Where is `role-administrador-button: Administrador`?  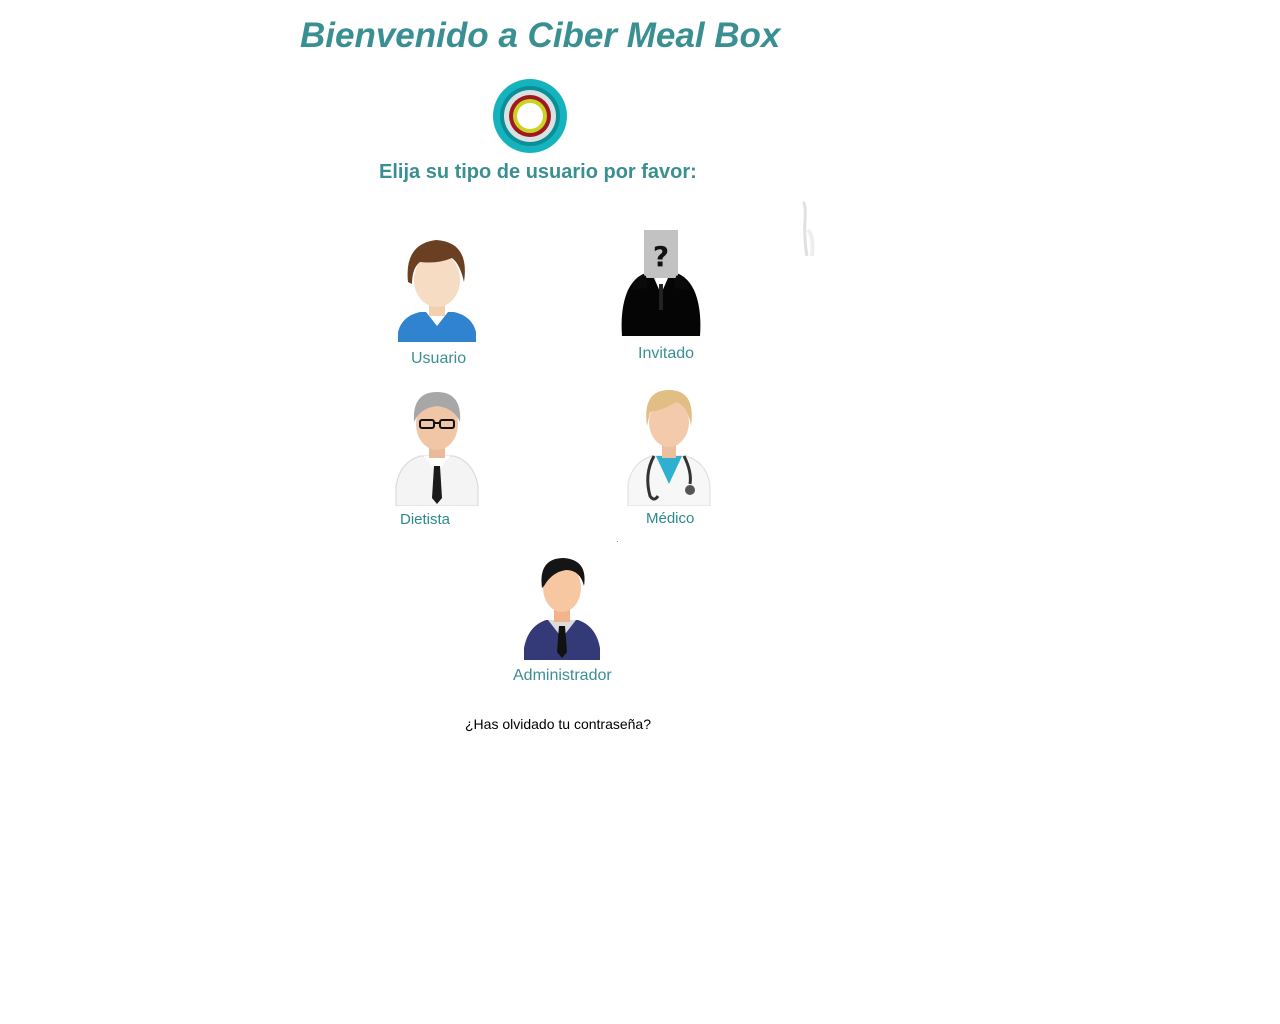 role-administrador-button: Administrador is located at coordinates (562, 622).